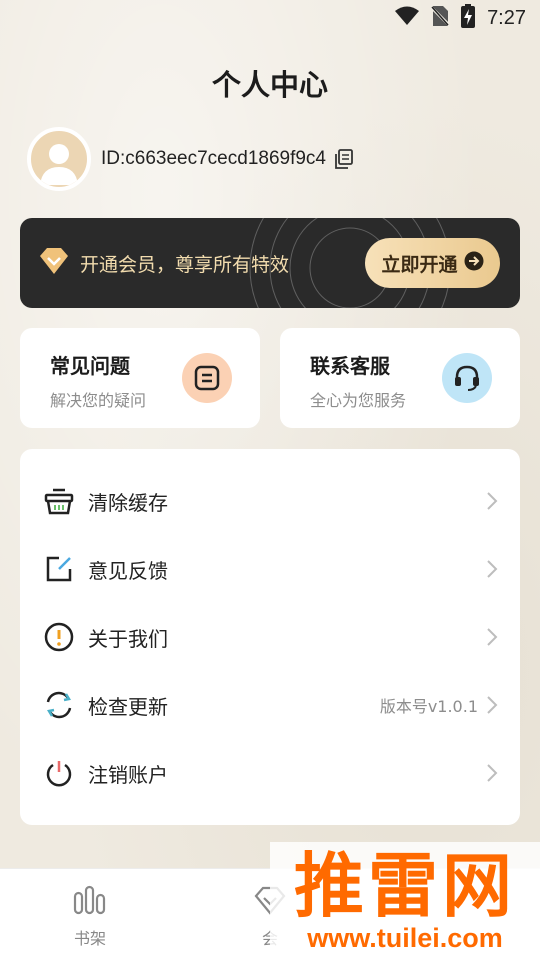 This screenshot has width=540, height=960. Describe the element at coordinates (270, 705) in the screenshot. I see `menu-item-check-update: 检查更新 版本号v1.0.1` at that location.